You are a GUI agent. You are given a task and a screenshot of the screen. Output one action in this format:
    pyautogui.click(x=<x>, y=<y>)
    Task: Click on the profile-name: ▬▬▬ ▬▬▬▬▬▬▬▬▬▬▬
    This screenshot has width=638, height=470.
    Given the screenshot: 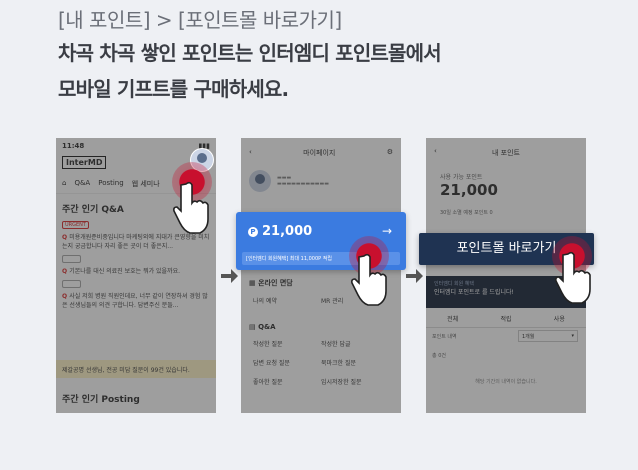 What is the action you would take?
    pyautogui.click(x=303, y=181)
    